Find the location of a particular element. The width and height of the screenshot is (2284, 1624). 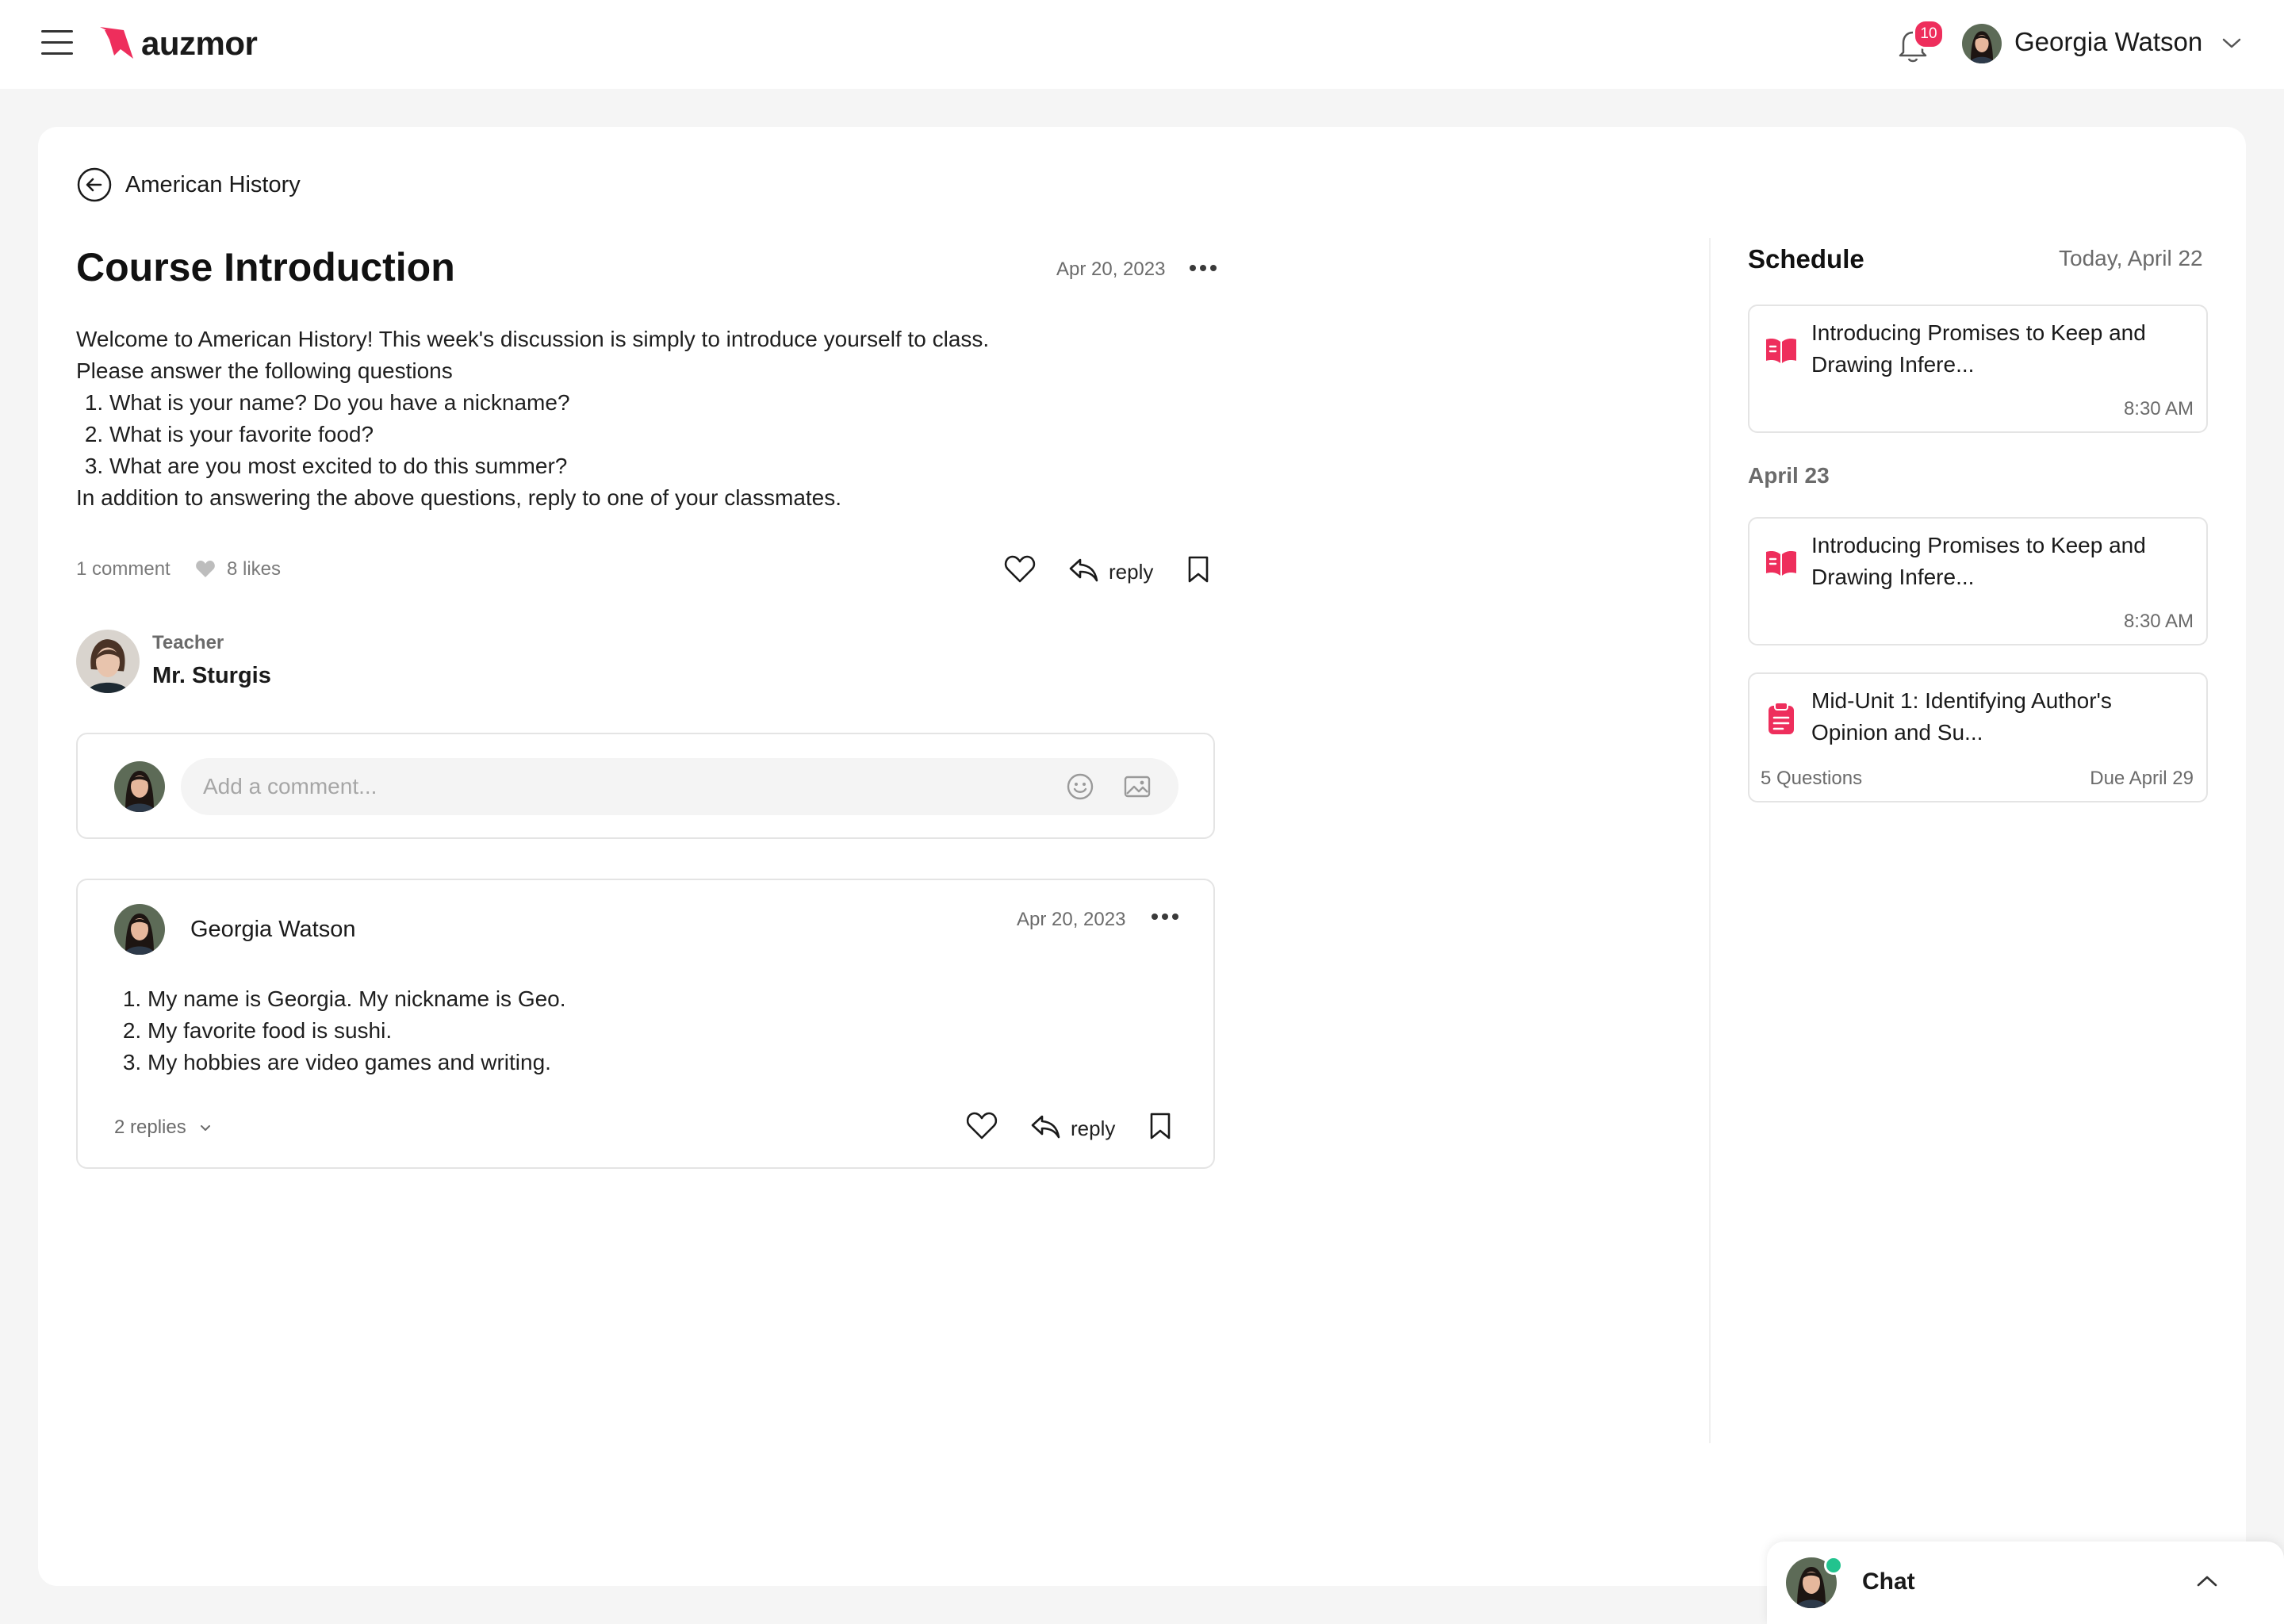

question-count: 5 Questions is located at coordinates (1812, 778).